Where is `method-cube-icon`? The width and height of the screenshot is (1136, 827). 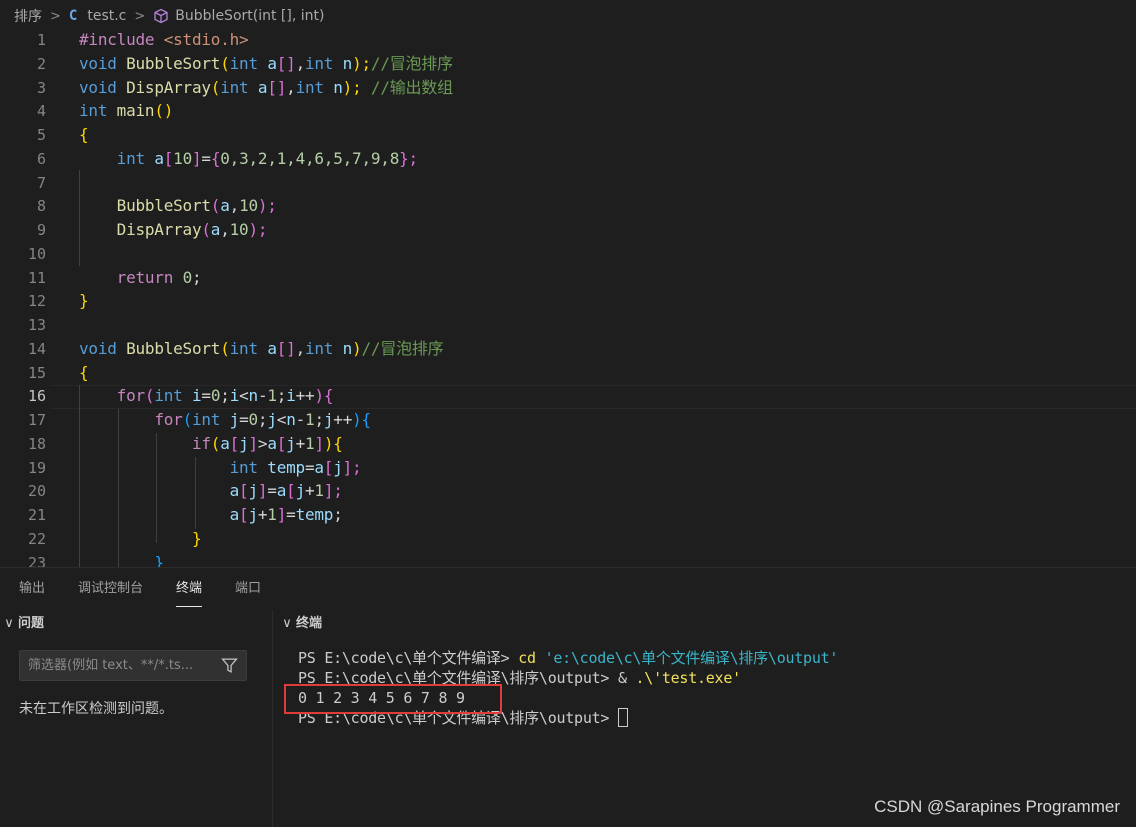 method-cube-icon is located at coordinates (161, 16).